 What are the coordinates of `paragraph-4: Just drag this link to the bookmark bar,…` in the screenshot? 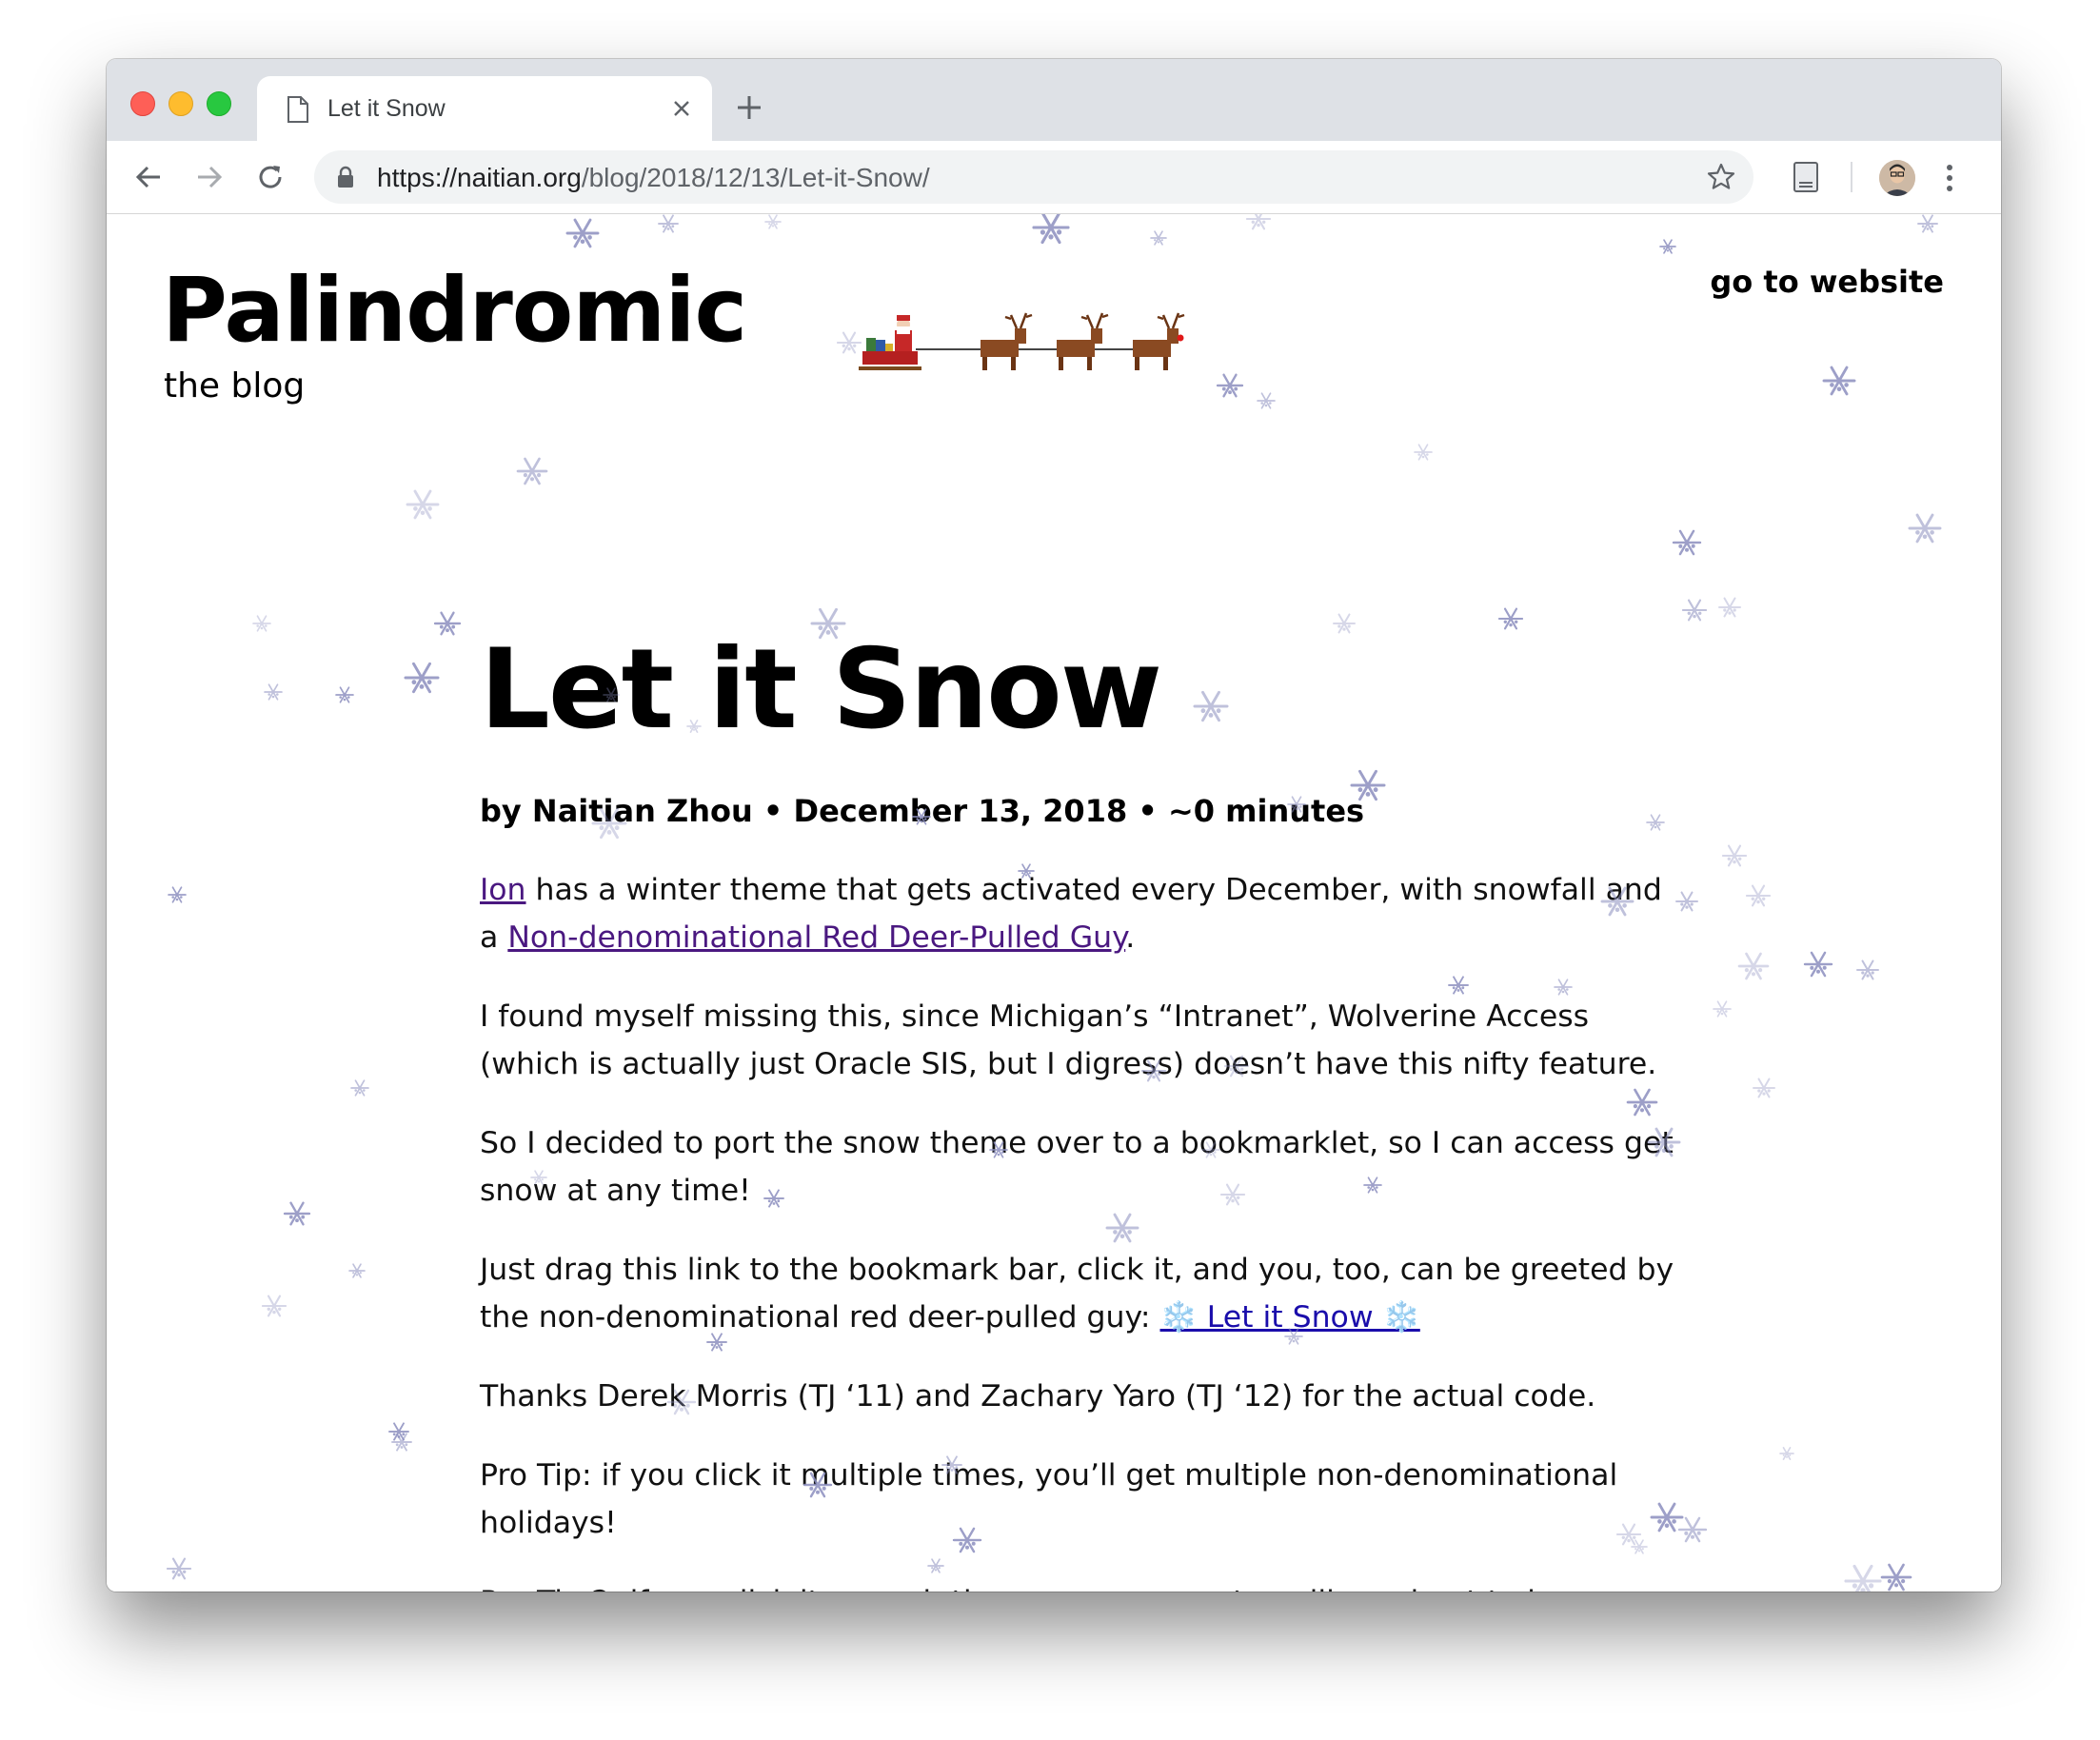 It's located at (1080, 1293).